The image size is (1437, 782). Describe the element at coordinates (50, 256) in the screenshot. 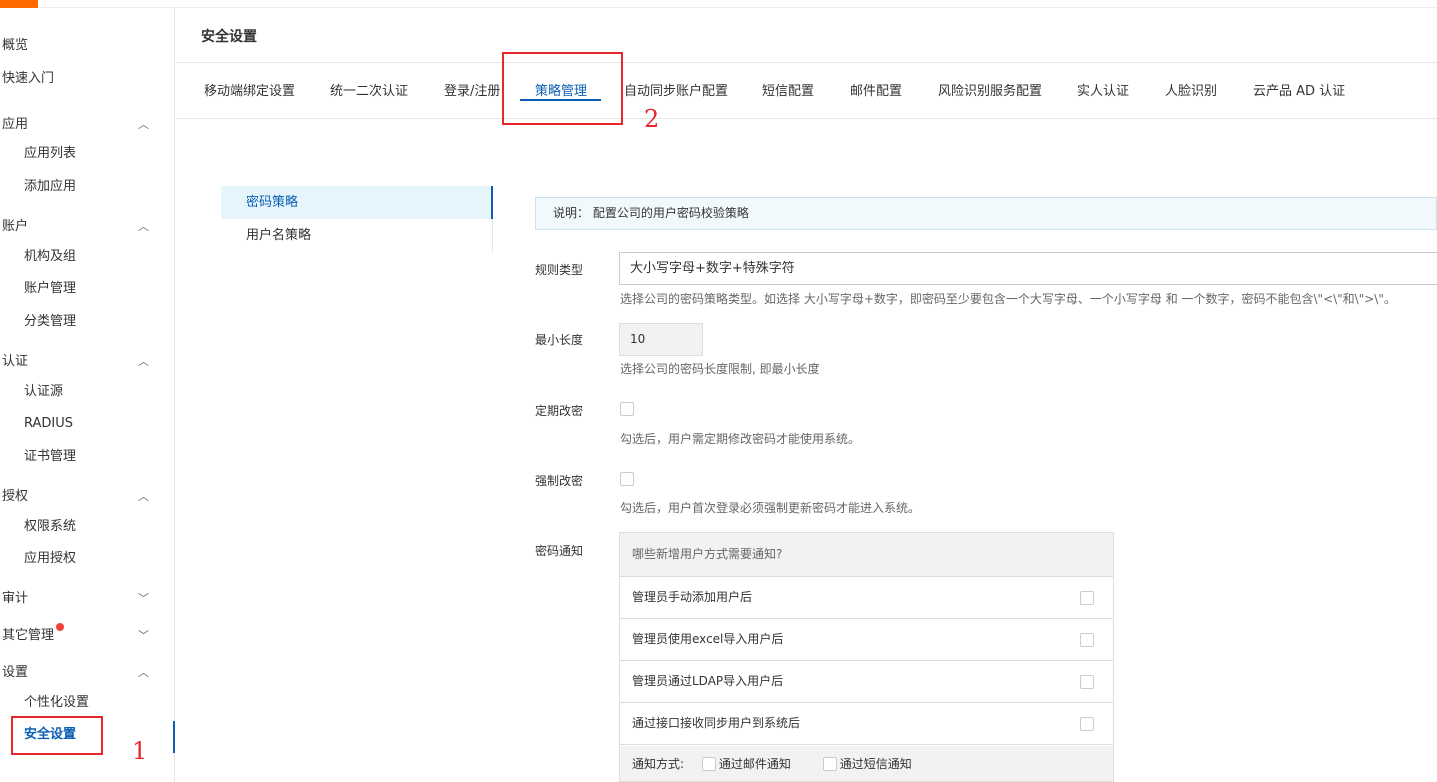

I see `sidebar-item-label: 机构及组` at that location.